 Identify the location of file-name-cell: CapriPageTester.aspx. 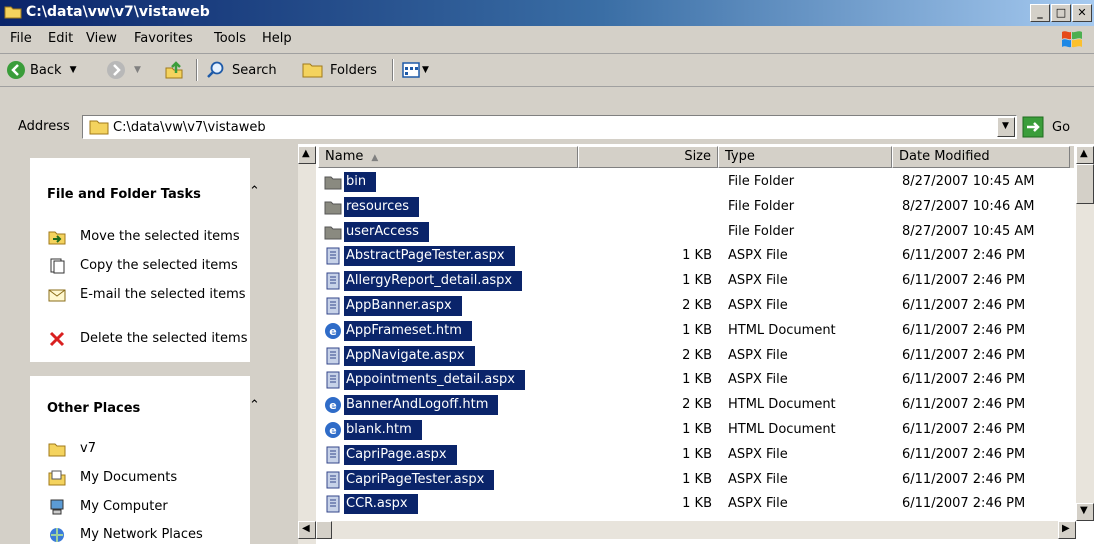
(409, 479).